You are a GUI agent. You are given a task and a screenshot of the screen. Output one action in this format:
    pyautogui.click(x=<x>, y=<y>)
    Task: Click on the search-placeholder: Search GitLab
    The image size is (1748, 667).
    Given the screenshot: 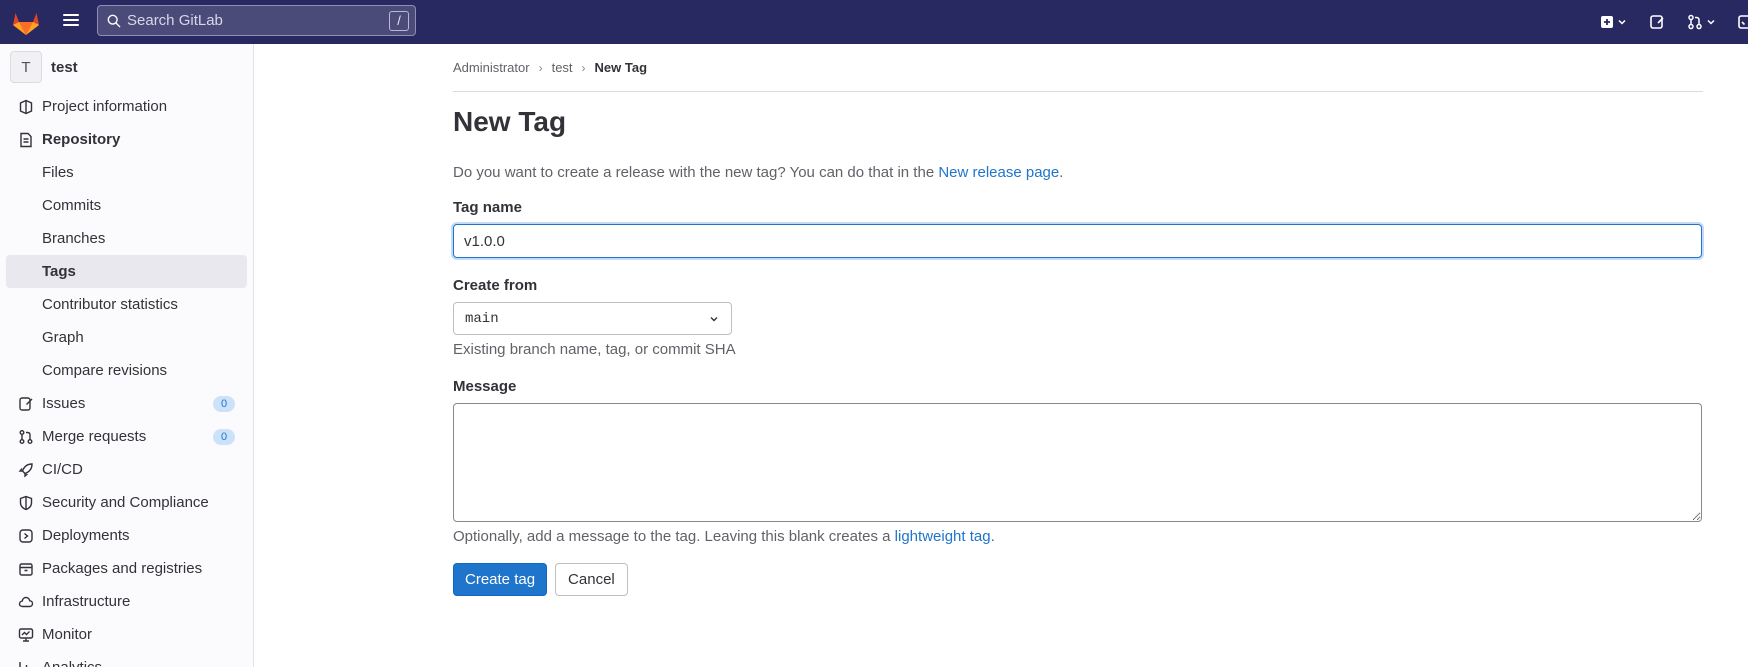 What is the action you would take?
    pyautogui.click(x=175, y=20)
    